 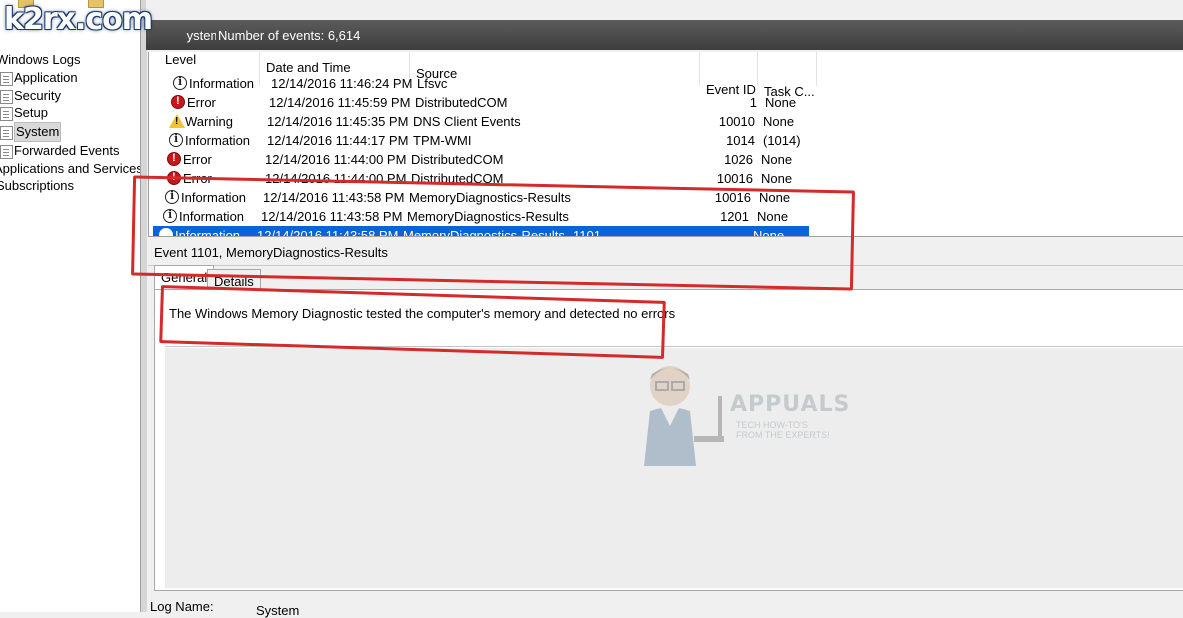 What do you see at coordinates (338, 140) in the screenshot?
I see `event-datetime: 12/14/2016 11:44:17 PM` at bounding box center [338, 140].